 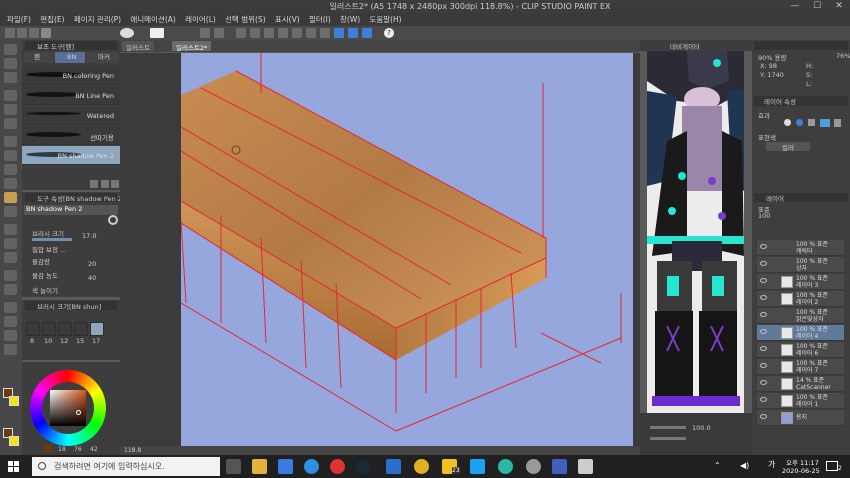 What do you see at coordinates (34, 33) in the screenshot?
I see `save-icon` at bounding box center [34, 33].